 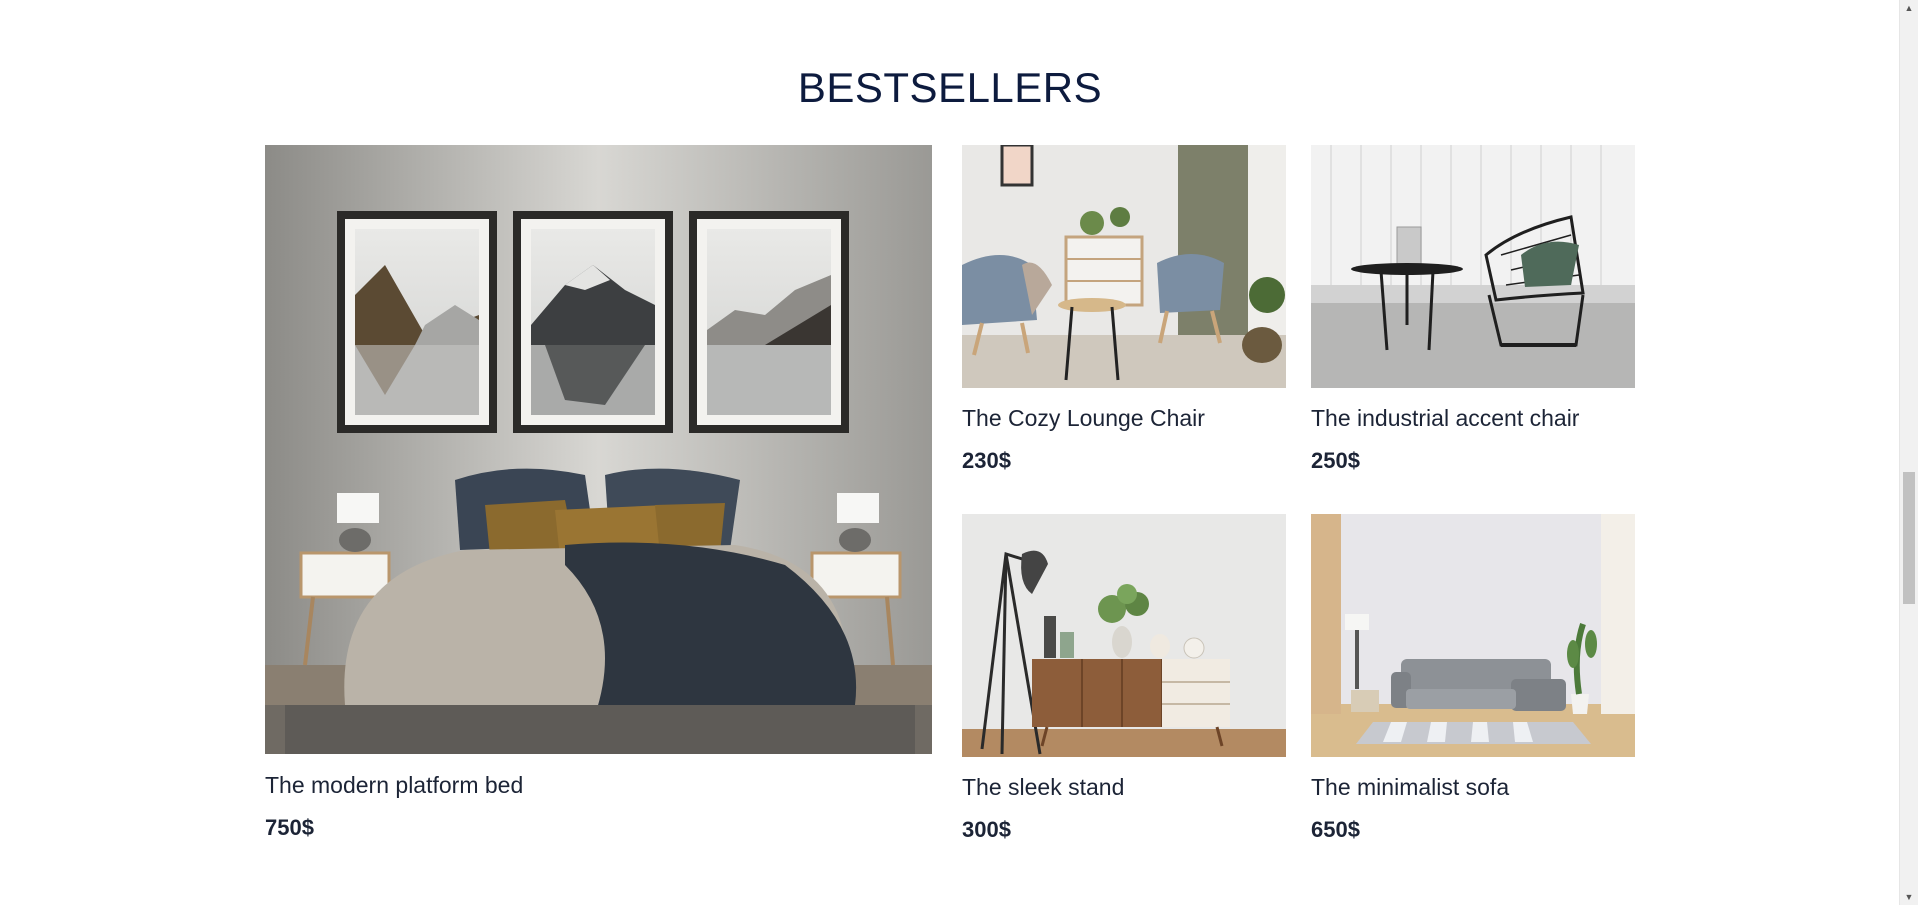 I want to click on product-image-sleek-stand, so click(x=1124, y=635).